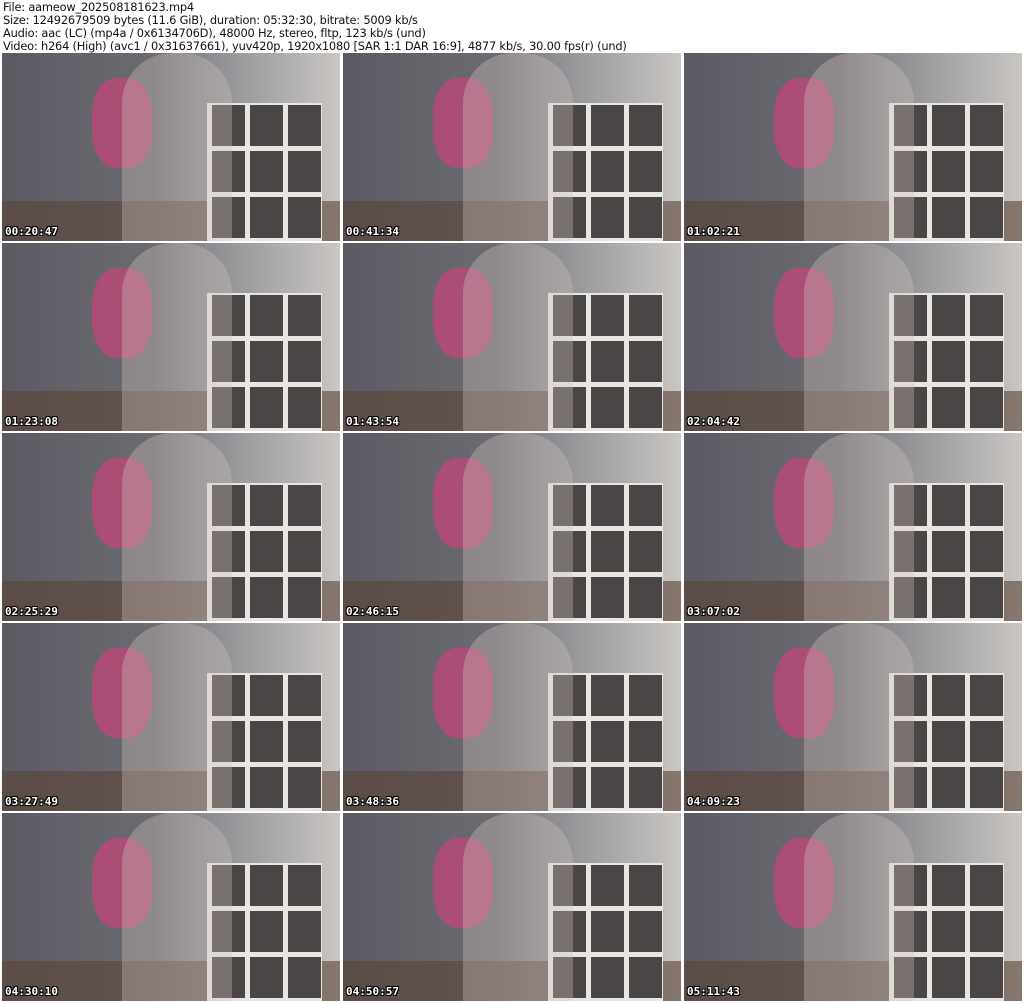 Image resolution: width=1024 pixels, height=1003 pixels. What do you see at coordinates (713, 231) in the screenshot?
I see `timestamp: 01:02:21` at bounding box center [713, 231].